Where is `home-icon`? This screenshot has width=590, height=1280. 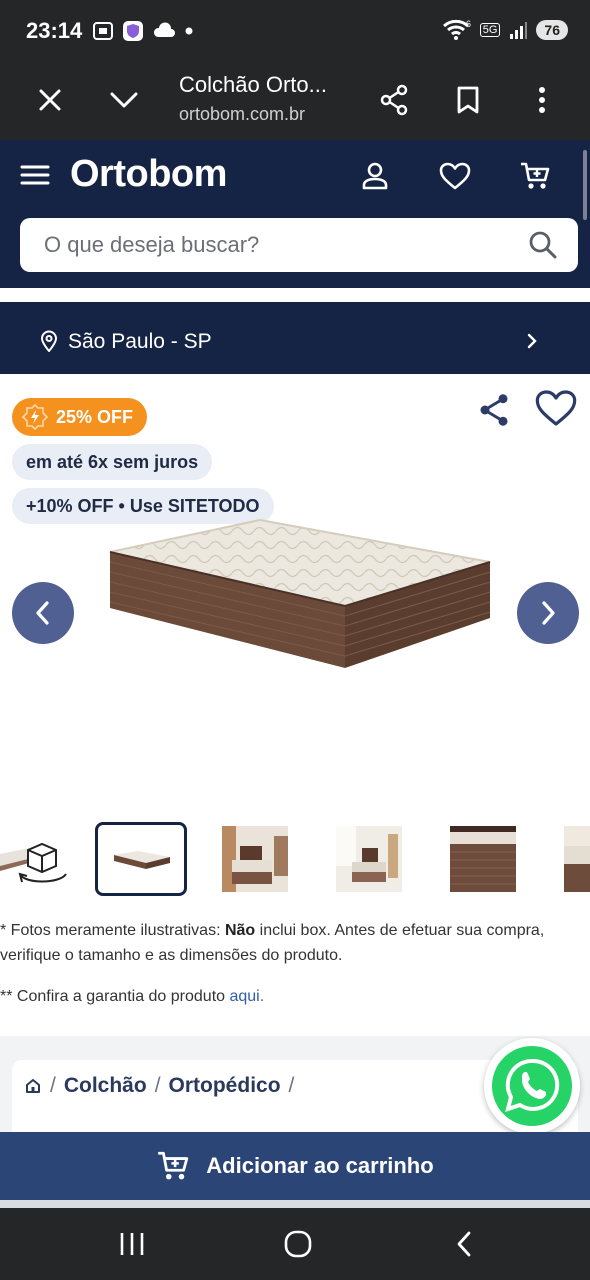
home-icon is located at coordinates (33, 1086).